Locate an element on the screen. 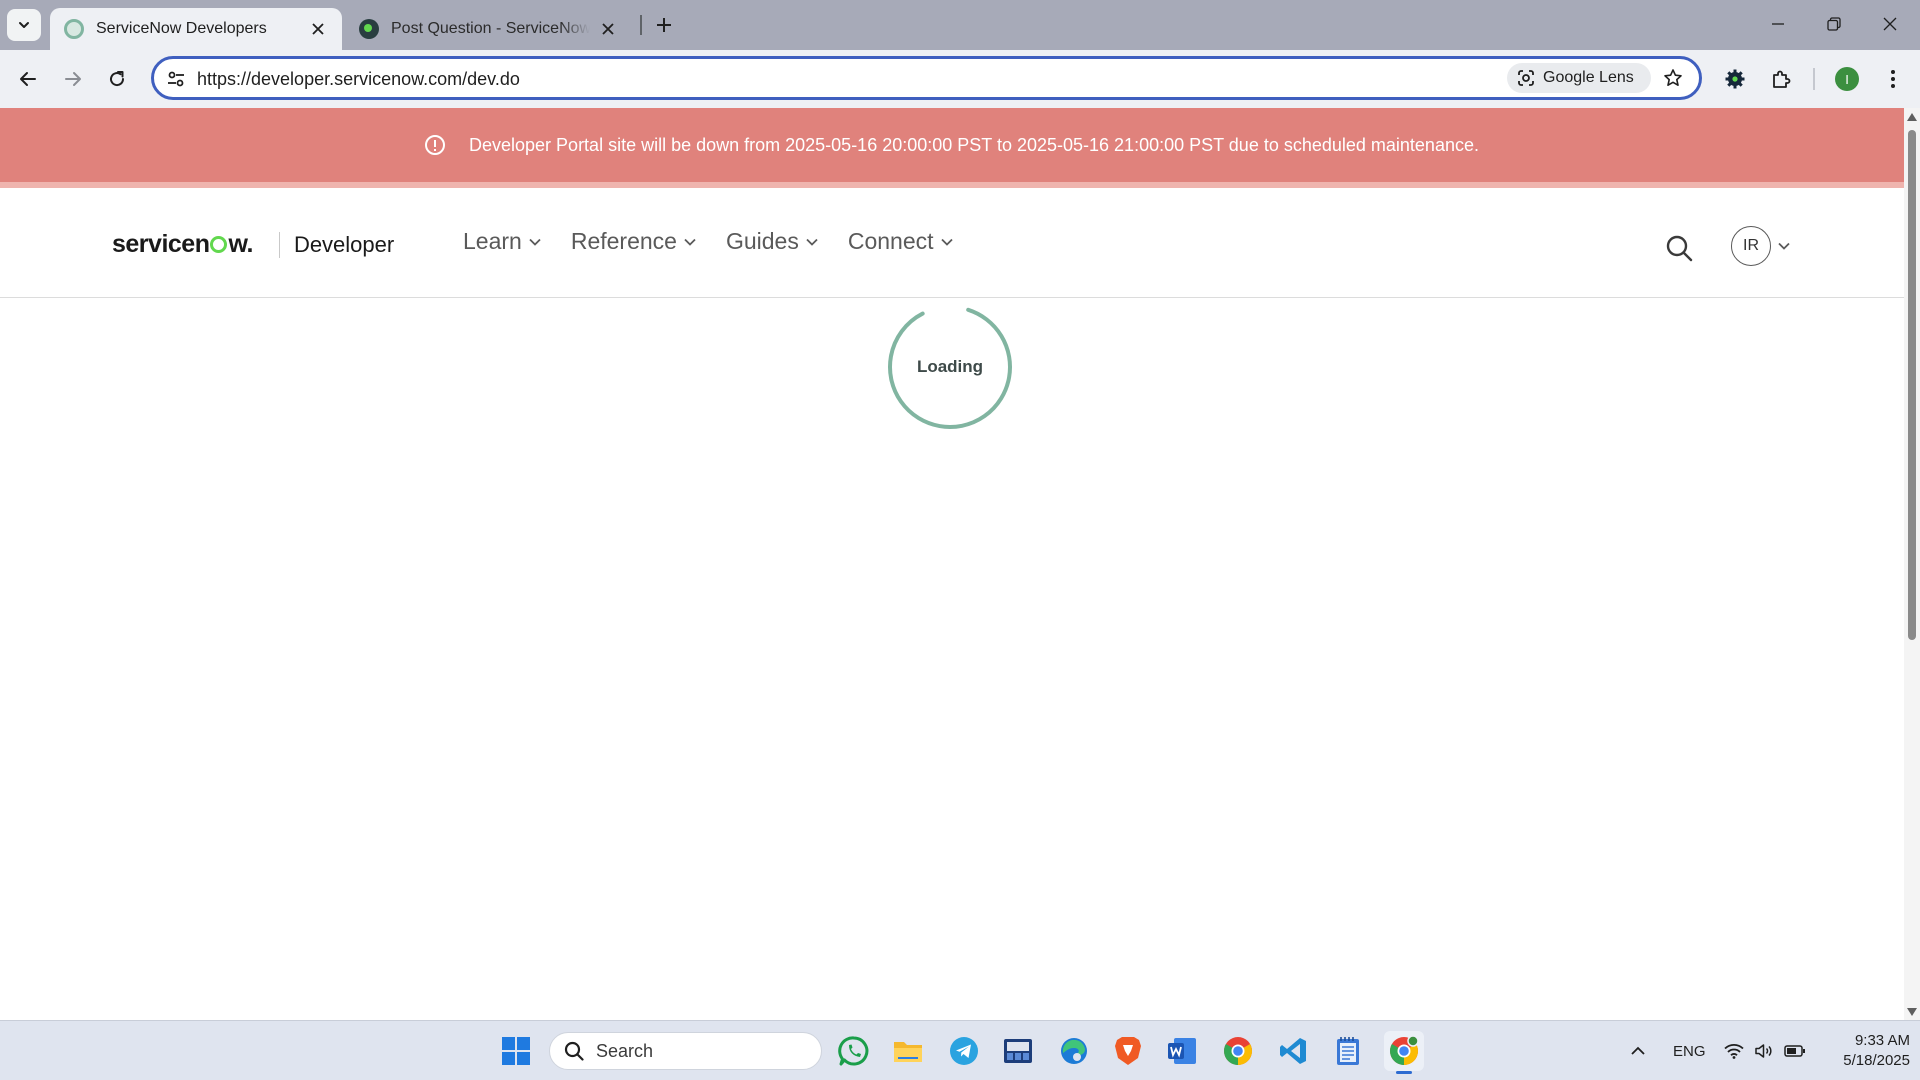 Image resolution: width=1920 pixels, height=1080 pixels. nav-item-connect: Connect is located at coordinates (900, 241).